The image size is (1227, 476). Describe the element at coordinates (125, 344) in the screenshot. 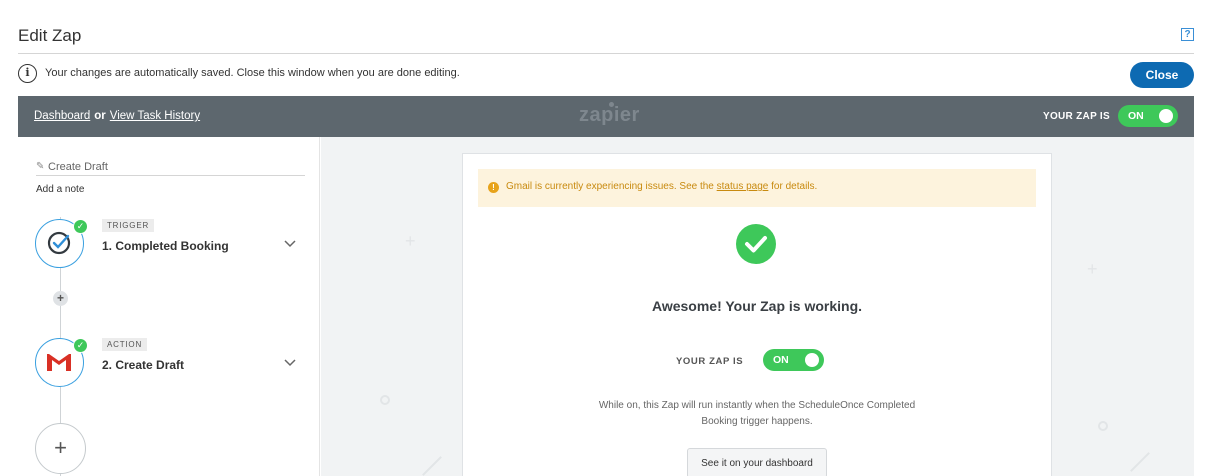

I see `step-type-tag: ACTION` at that location.